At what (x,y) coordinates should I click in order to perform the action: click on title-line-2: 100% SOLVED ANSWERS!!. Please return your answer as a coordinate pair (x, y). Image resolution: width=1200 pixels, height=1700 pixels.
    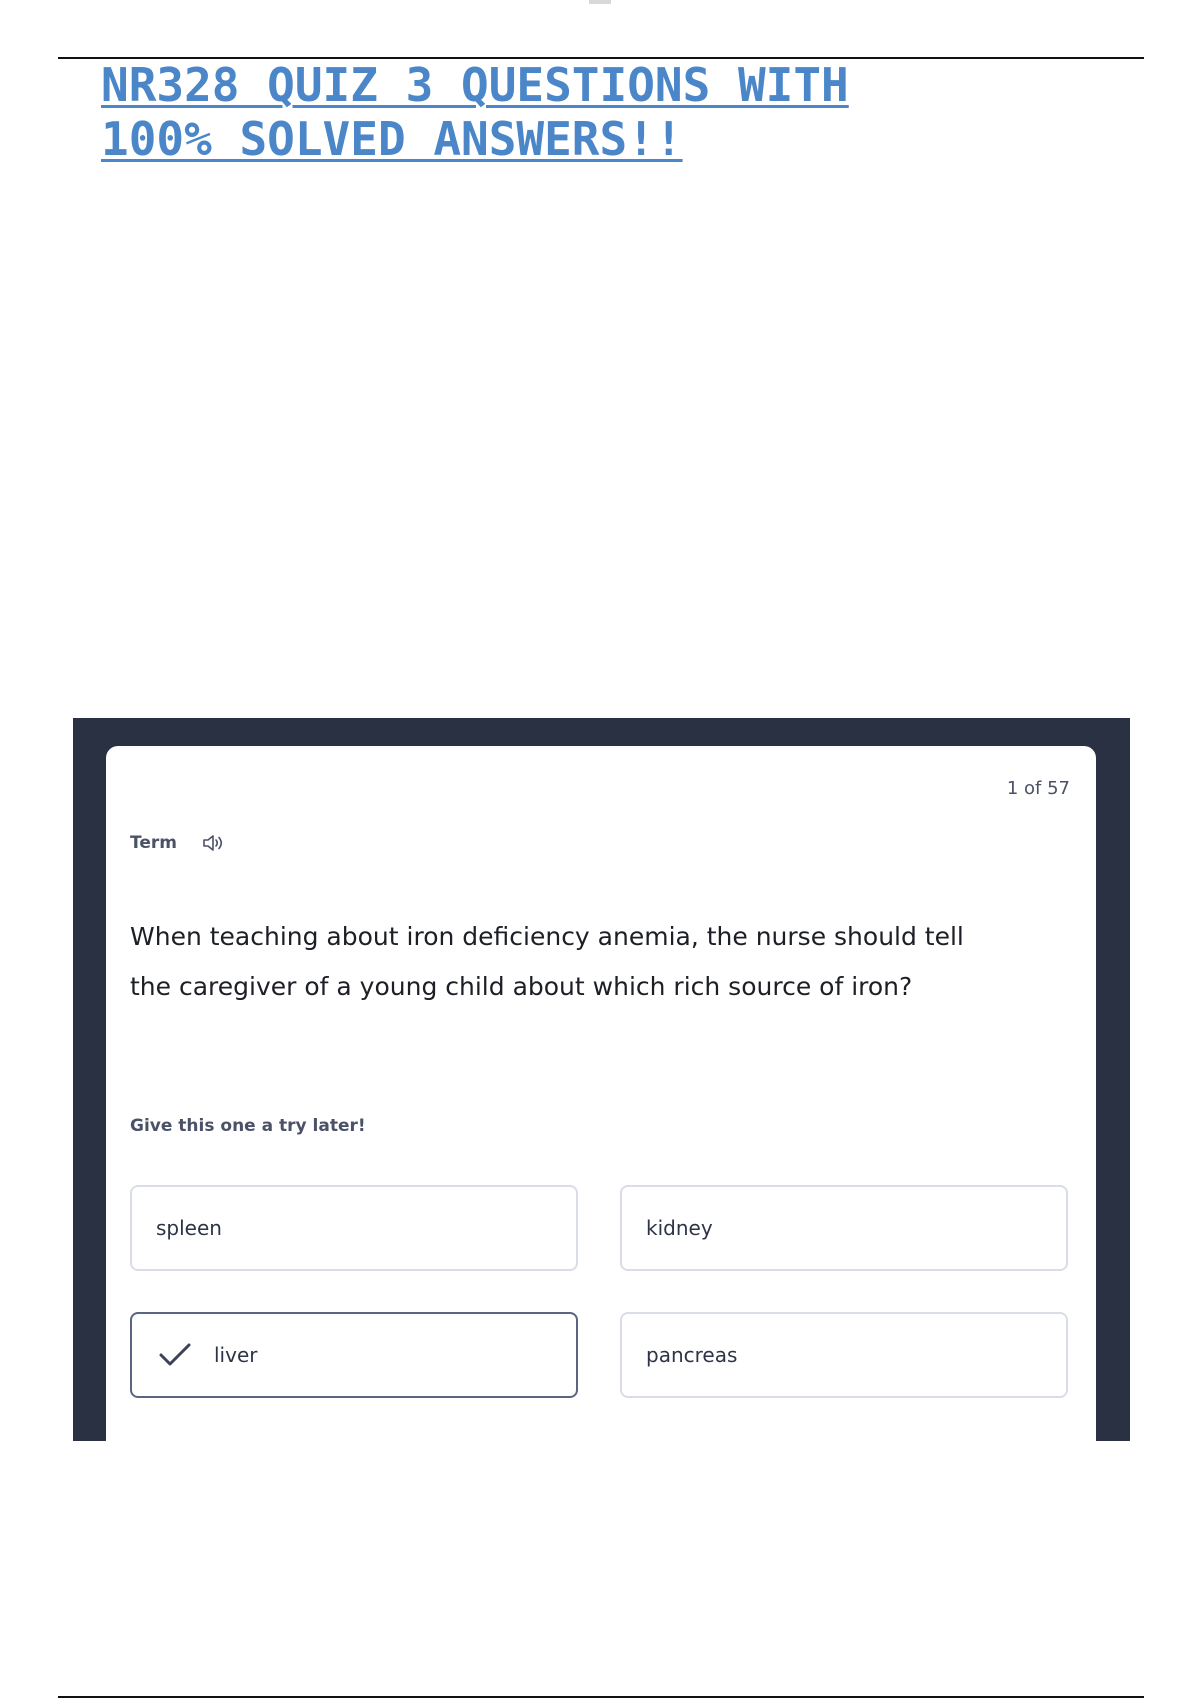
    Looking at the image, I should click on (392, 139).